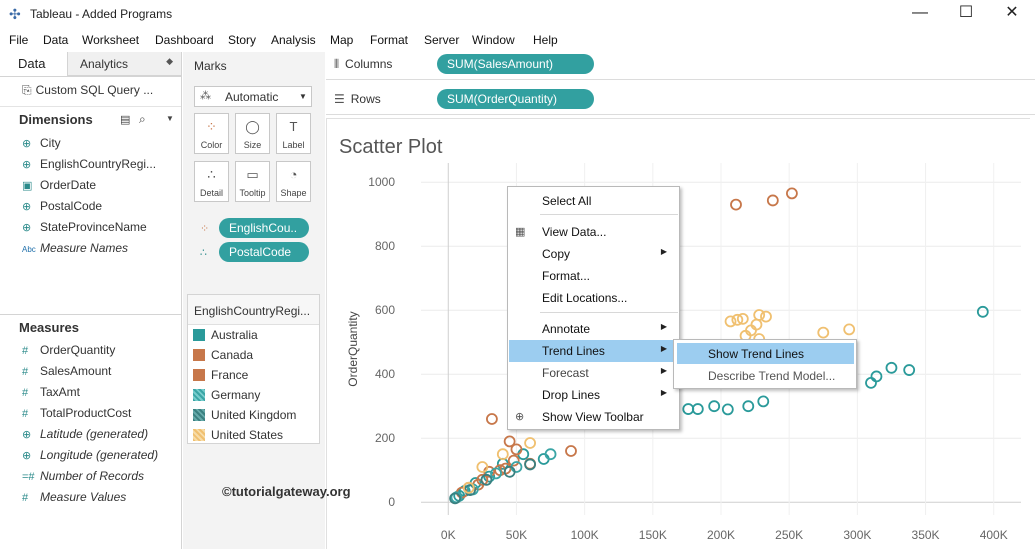  Describe the element at coordinates (252, 145) in the screenshot. I see `size-label: Size` at that location.